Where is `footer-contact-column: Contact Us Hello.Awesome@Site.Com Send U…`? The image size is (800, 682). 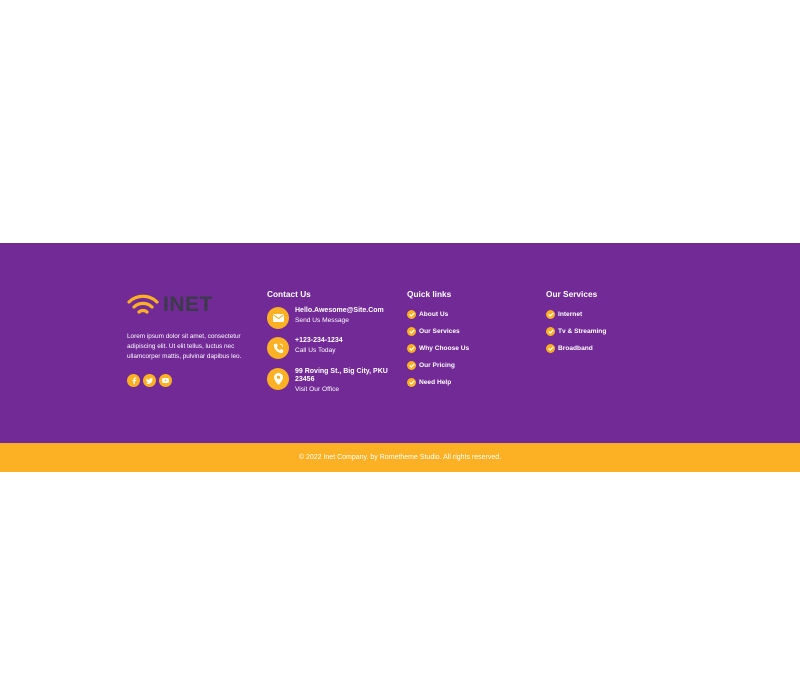 footer-contact-column: Contact Us Hello.Awesome@Site.Com Send U… is located at coordinates (332, 341).